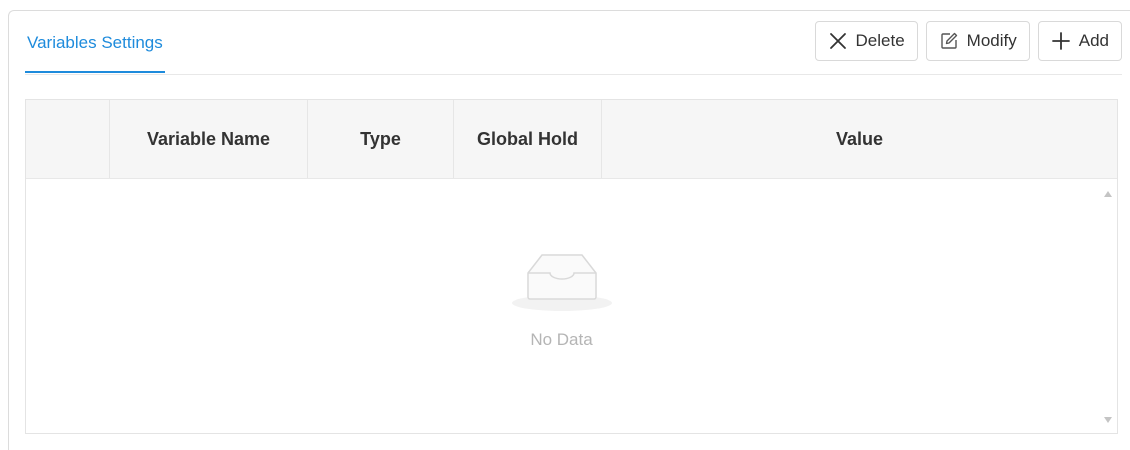 Image resolution: width=1130 pixels, height=450 pixels. I want to click on empty-text: No Data, so click(561, 339).